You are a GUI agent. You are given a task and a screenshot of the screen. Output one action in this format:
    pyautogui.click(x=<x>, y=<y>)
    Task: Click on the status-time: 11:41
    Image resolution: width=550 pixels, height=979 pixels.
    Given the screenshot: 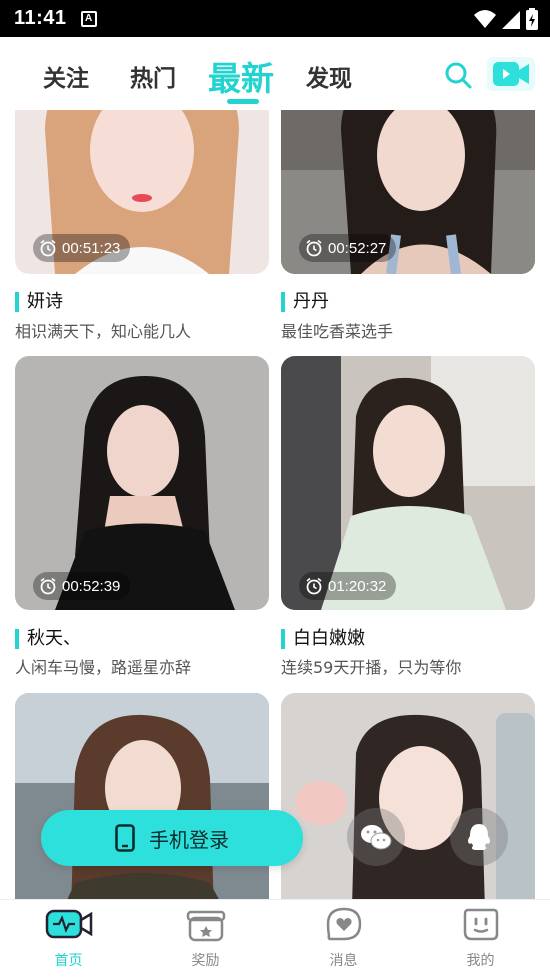 What is the action you would take?
    pyautogui.click(x=40, y=18)
    